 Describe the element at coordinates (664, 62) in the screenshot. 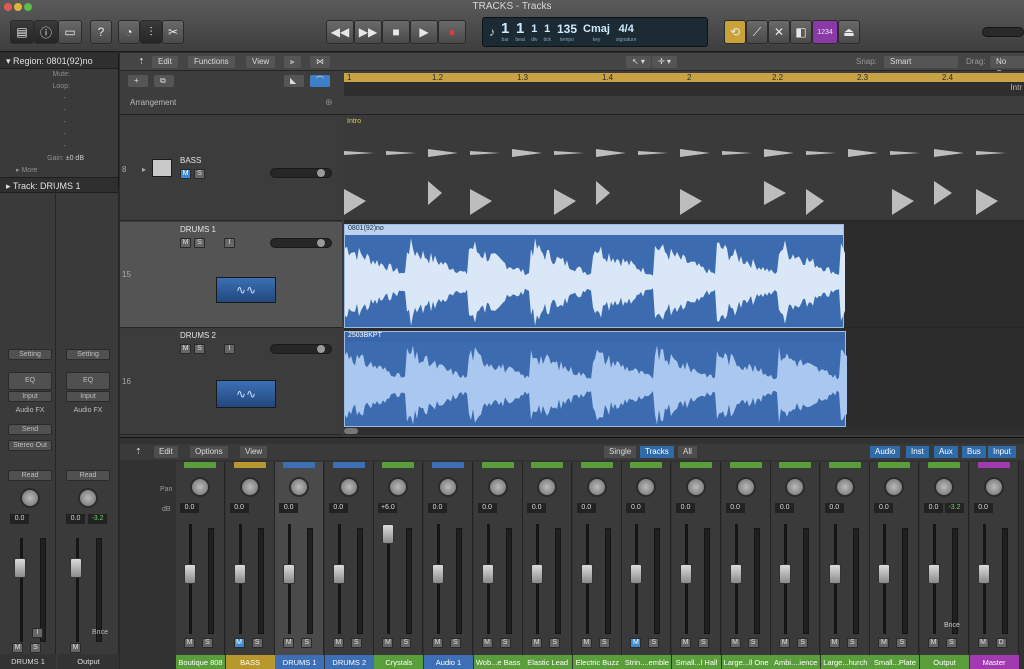

I see `pencil-tool-icon: ✛ ▾` at that location.